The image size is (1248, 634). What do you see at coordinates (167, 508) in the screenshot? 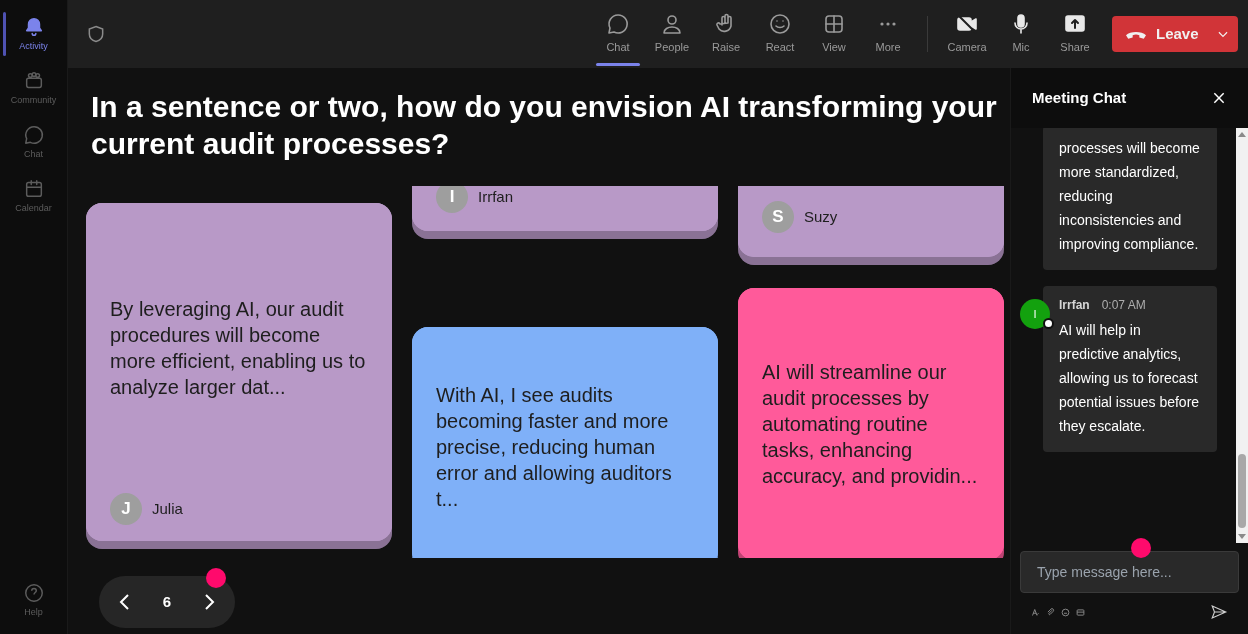
I see `author-name: Julia` at bounding box center [167, 508].